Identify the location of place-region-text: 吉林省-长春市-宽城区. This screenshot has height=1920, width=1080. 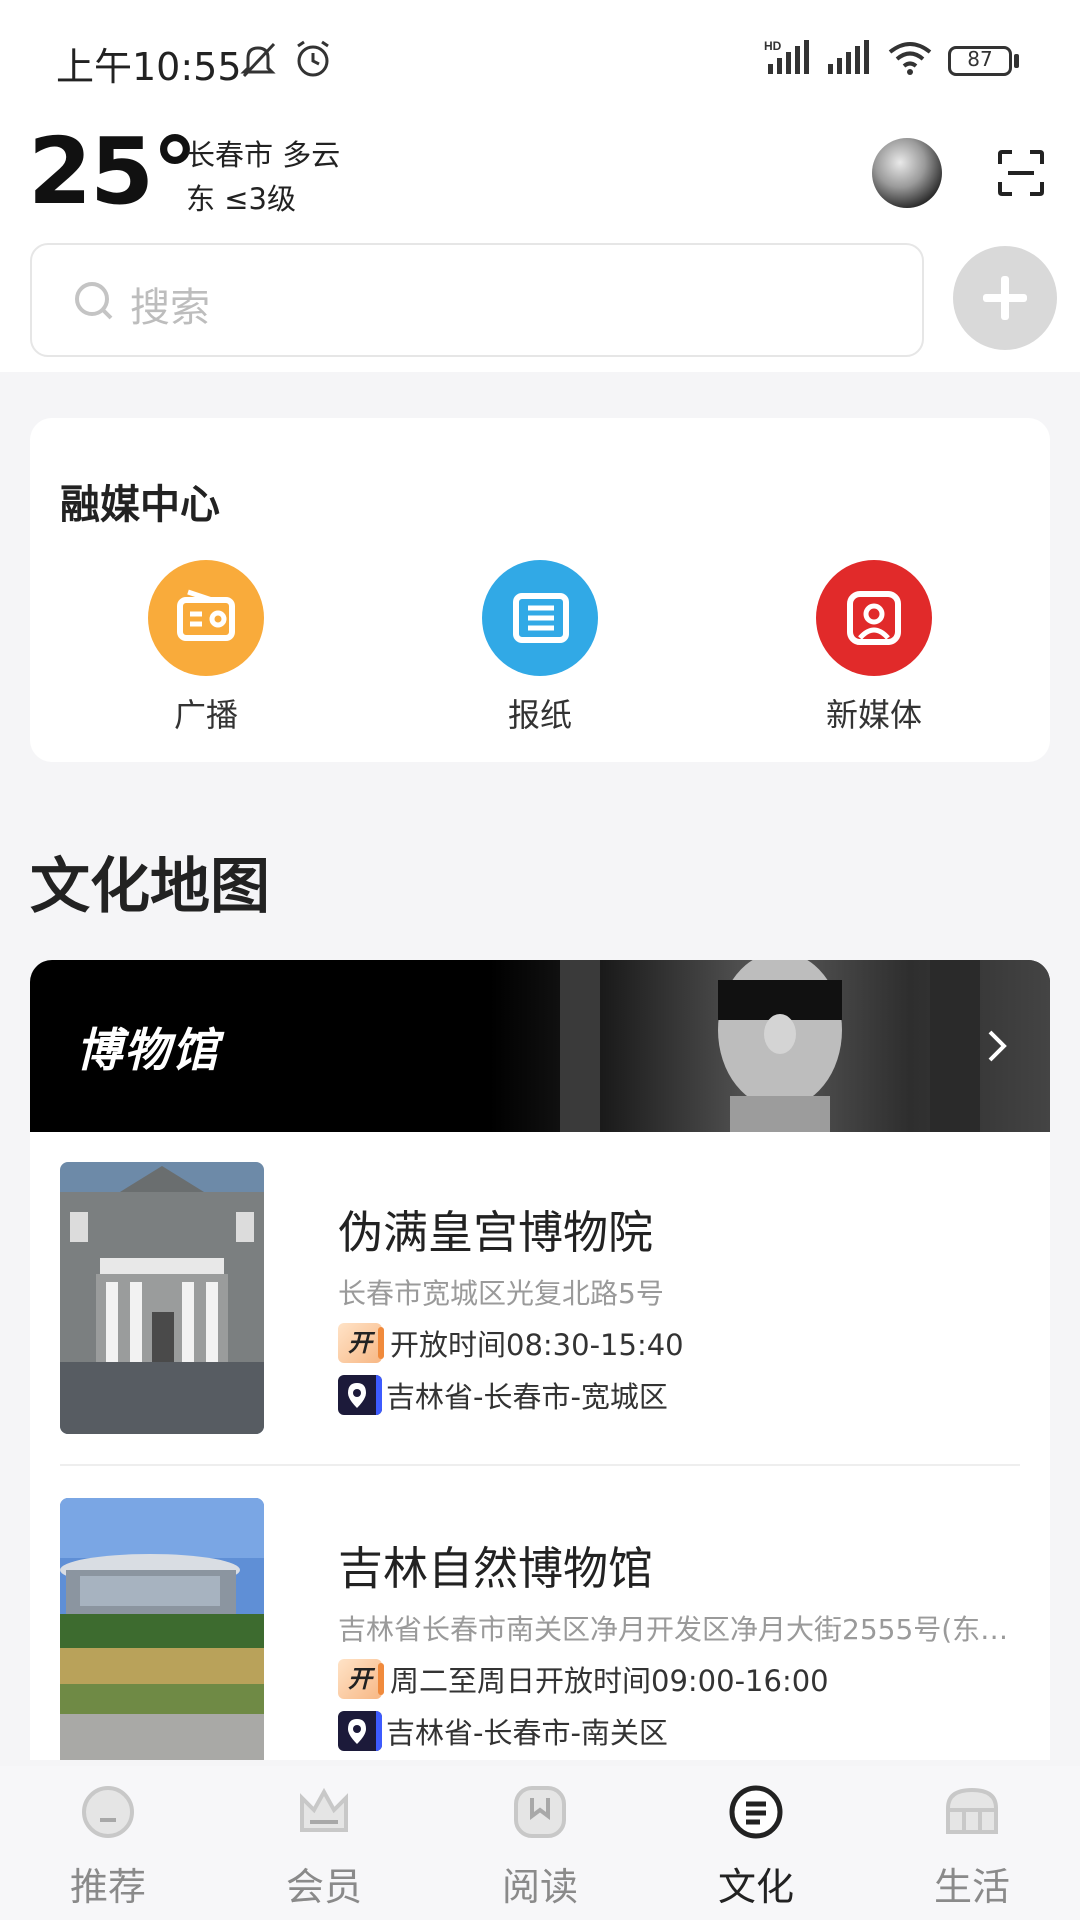
(527, 1397).